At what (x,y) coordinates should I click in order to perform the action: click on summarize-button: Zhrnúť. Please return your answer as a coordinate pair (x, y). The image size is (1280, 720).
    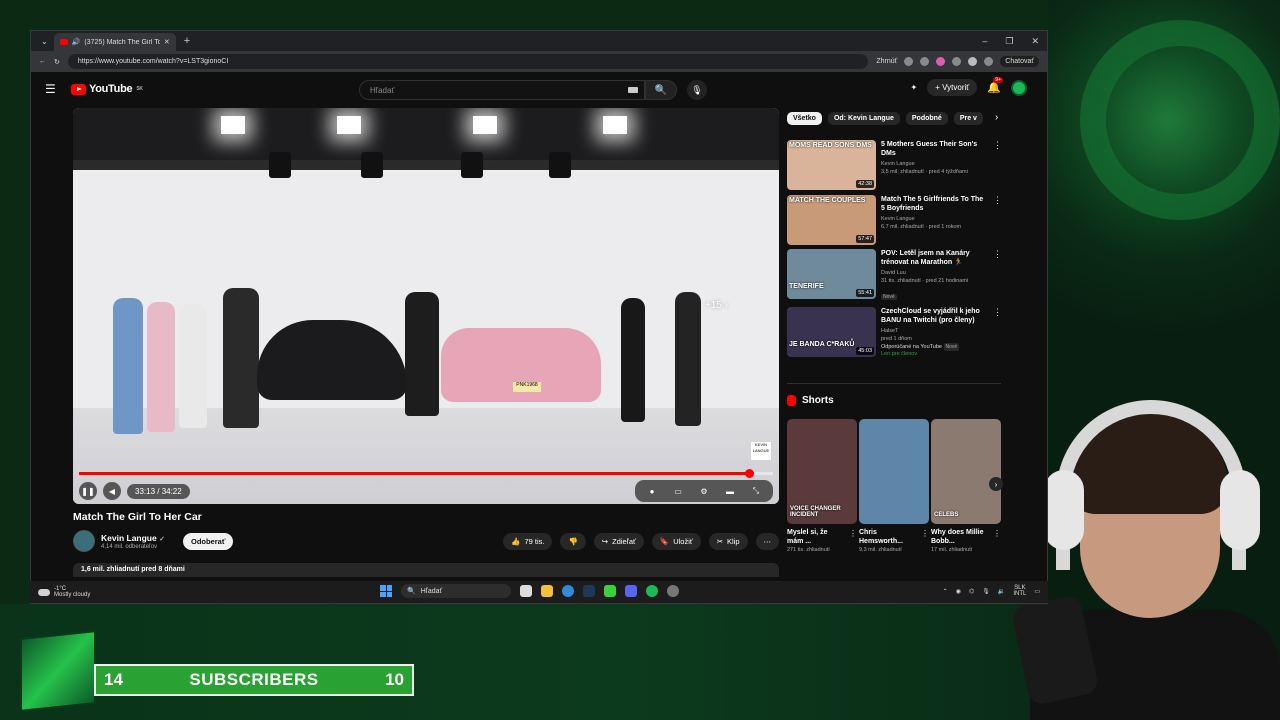
    Looking at the image, I should click on (886, 61).